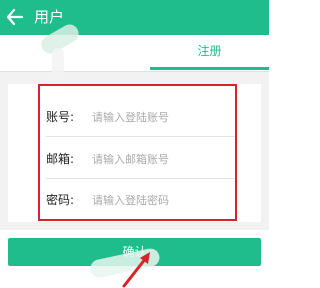 The height and width of the screenshot is (288, 320). Describe the element at coordinates (49, 17) in the screenshot. I see `page-title: 用户` at that location.